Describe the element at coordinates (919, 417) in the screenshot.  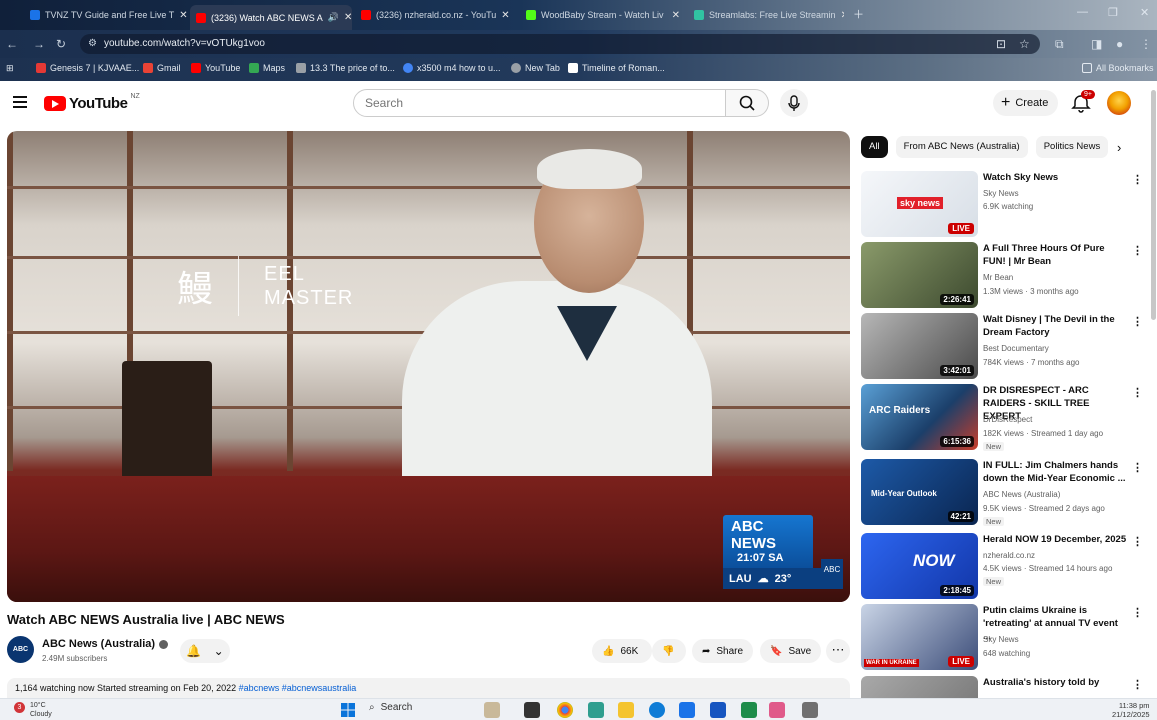
I see `video-thumbnail: ARC Raiders 6:15:36` at that location.